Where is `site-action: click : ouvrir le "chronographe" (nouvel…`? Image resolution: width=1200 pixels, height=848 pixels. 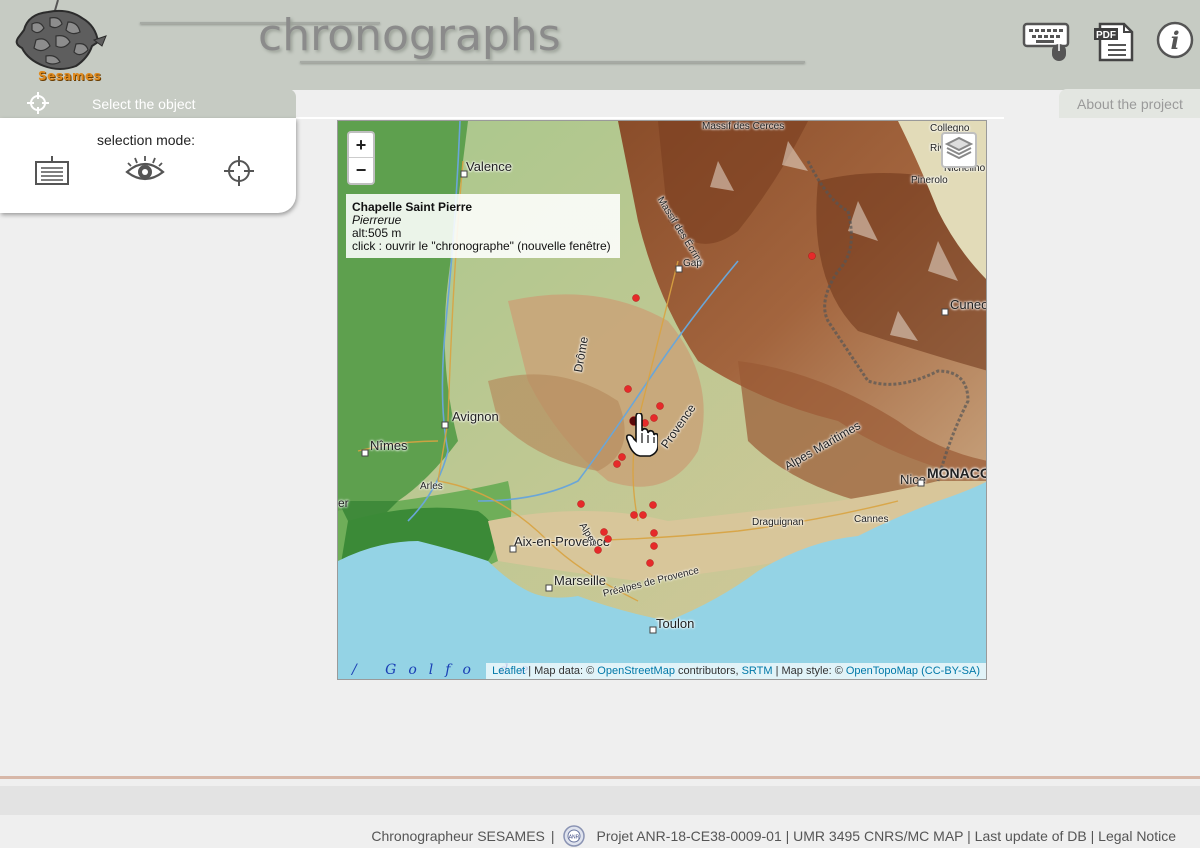
site-action: click : ouvrir le "chronographe" (nouvel… is located at coordinates (481, 246).